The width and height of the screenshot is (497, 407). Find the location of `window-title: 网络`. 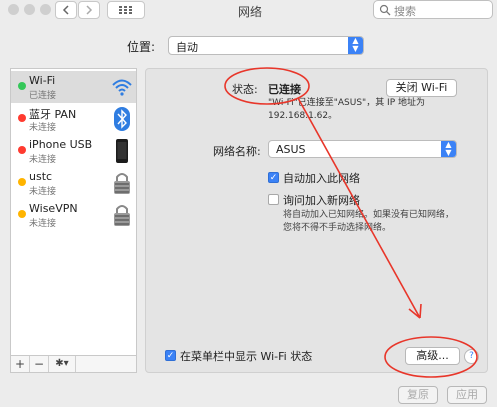

window-title: 网络 is located at coordinates (249, 12).